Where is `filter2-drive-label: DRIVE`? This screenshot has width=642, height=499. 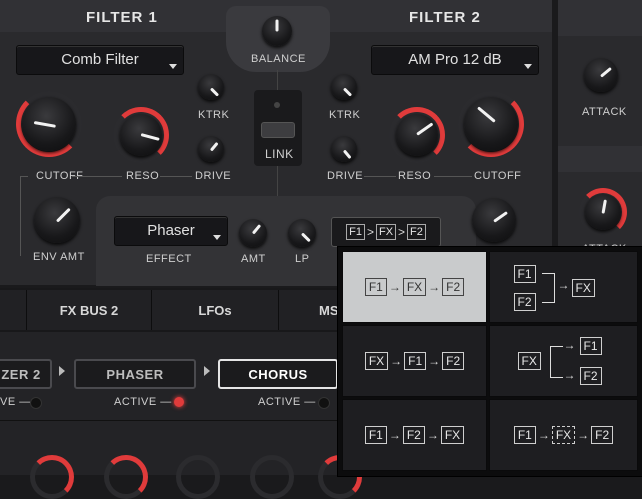
filter2-drive-label: DRIVE is located at coordinates (345, 176).